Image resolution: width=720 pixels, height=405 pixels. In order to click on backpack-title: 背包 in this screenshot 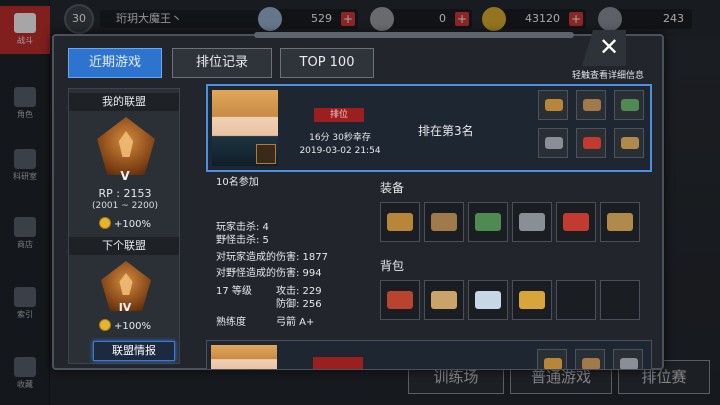, I will do `click(392, 266)`.